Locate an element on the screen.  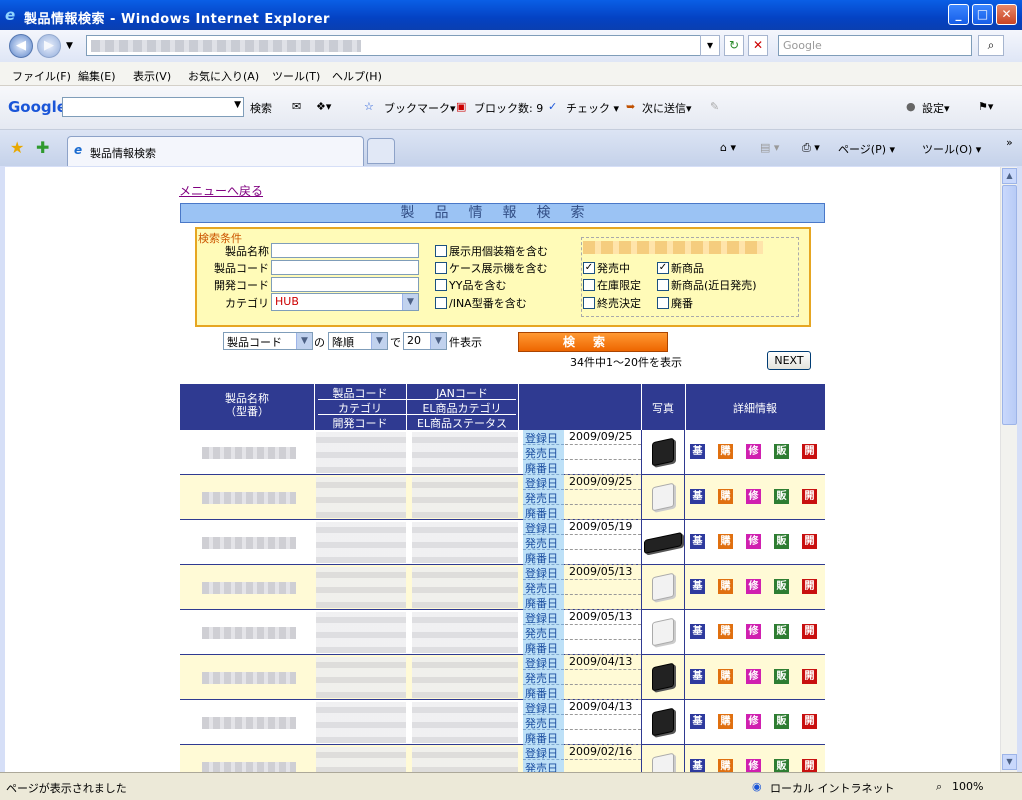
checkbox-case-display: ケース展示機を含む is located at coordinates (491, 268).